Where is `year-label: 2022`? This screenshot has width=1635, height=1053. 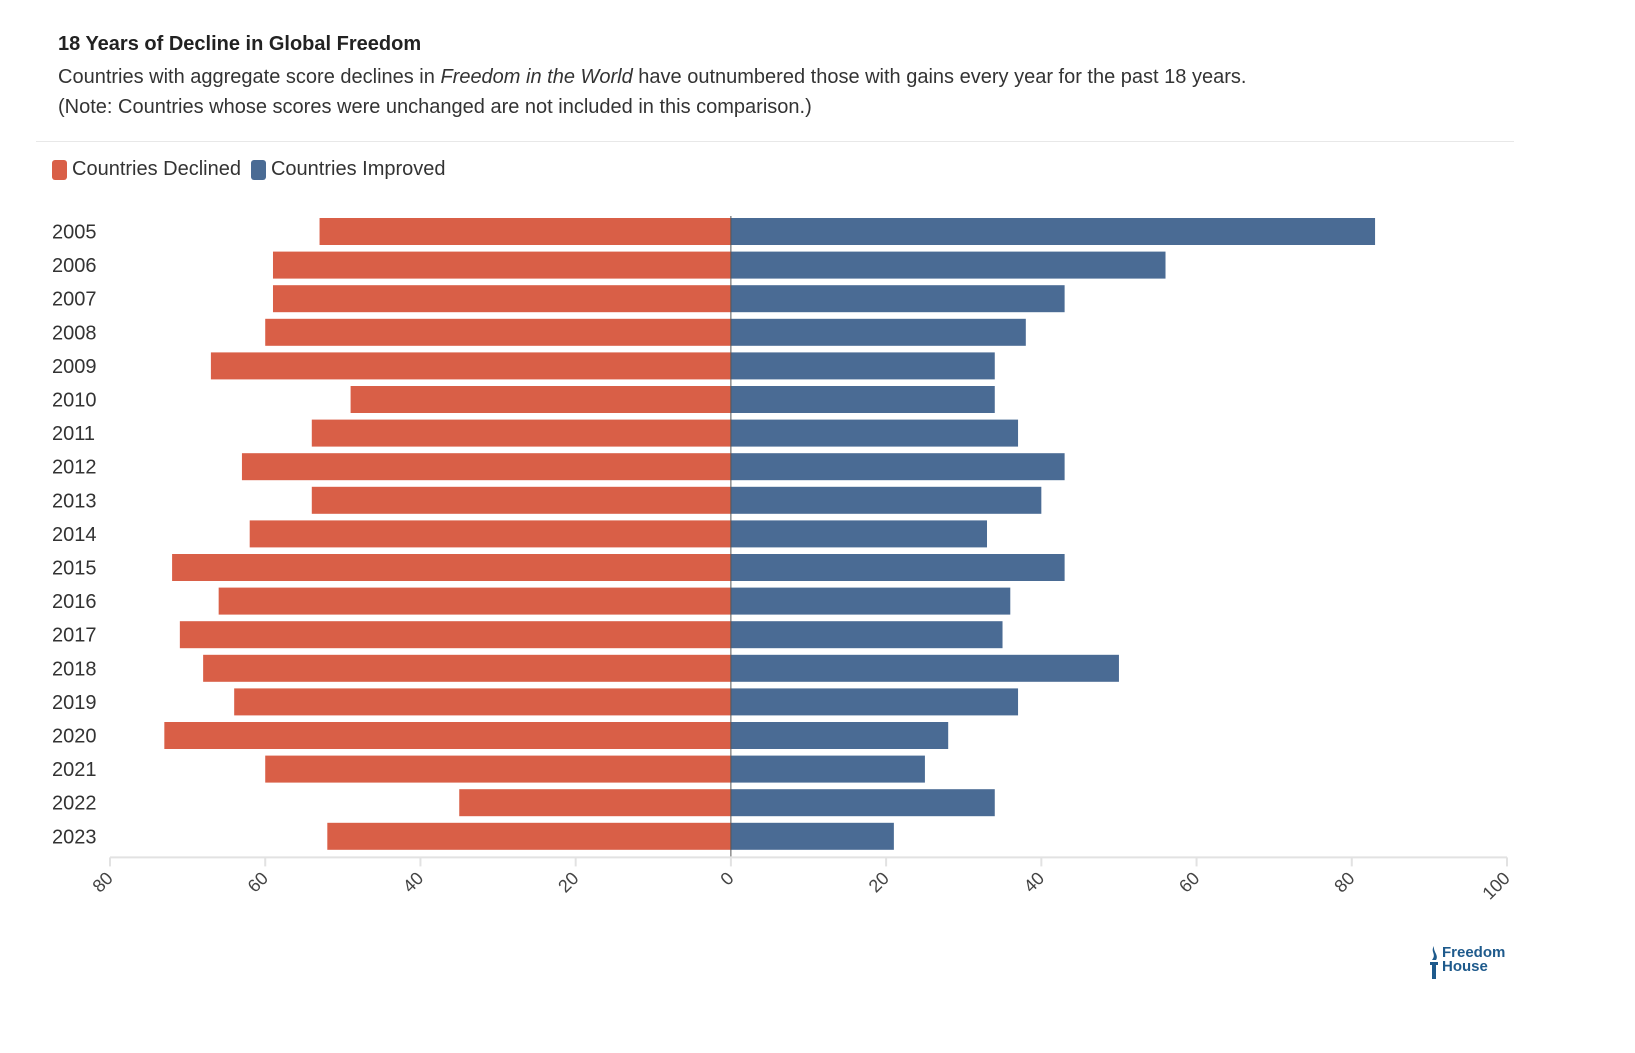 year-label: 2022 is located at coordinates (74, 804).